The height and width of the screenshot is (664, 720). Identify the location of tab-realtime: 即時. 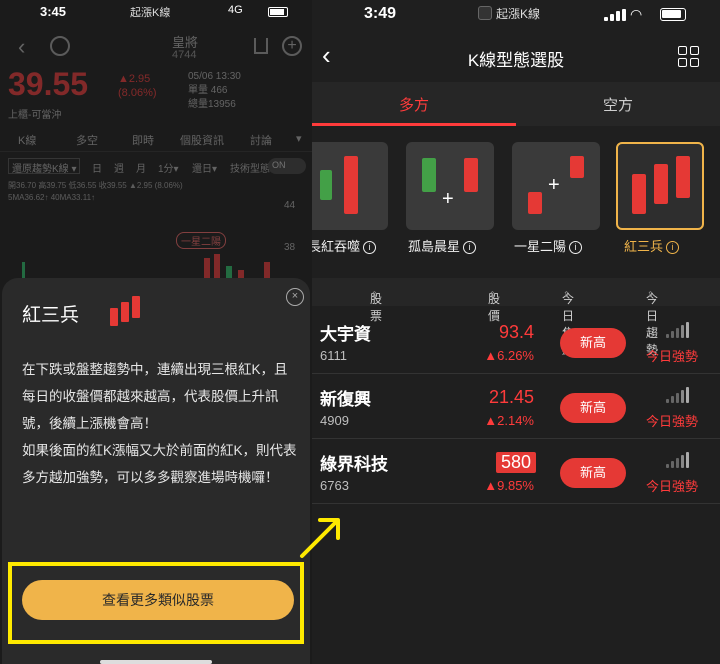
(143, 140).